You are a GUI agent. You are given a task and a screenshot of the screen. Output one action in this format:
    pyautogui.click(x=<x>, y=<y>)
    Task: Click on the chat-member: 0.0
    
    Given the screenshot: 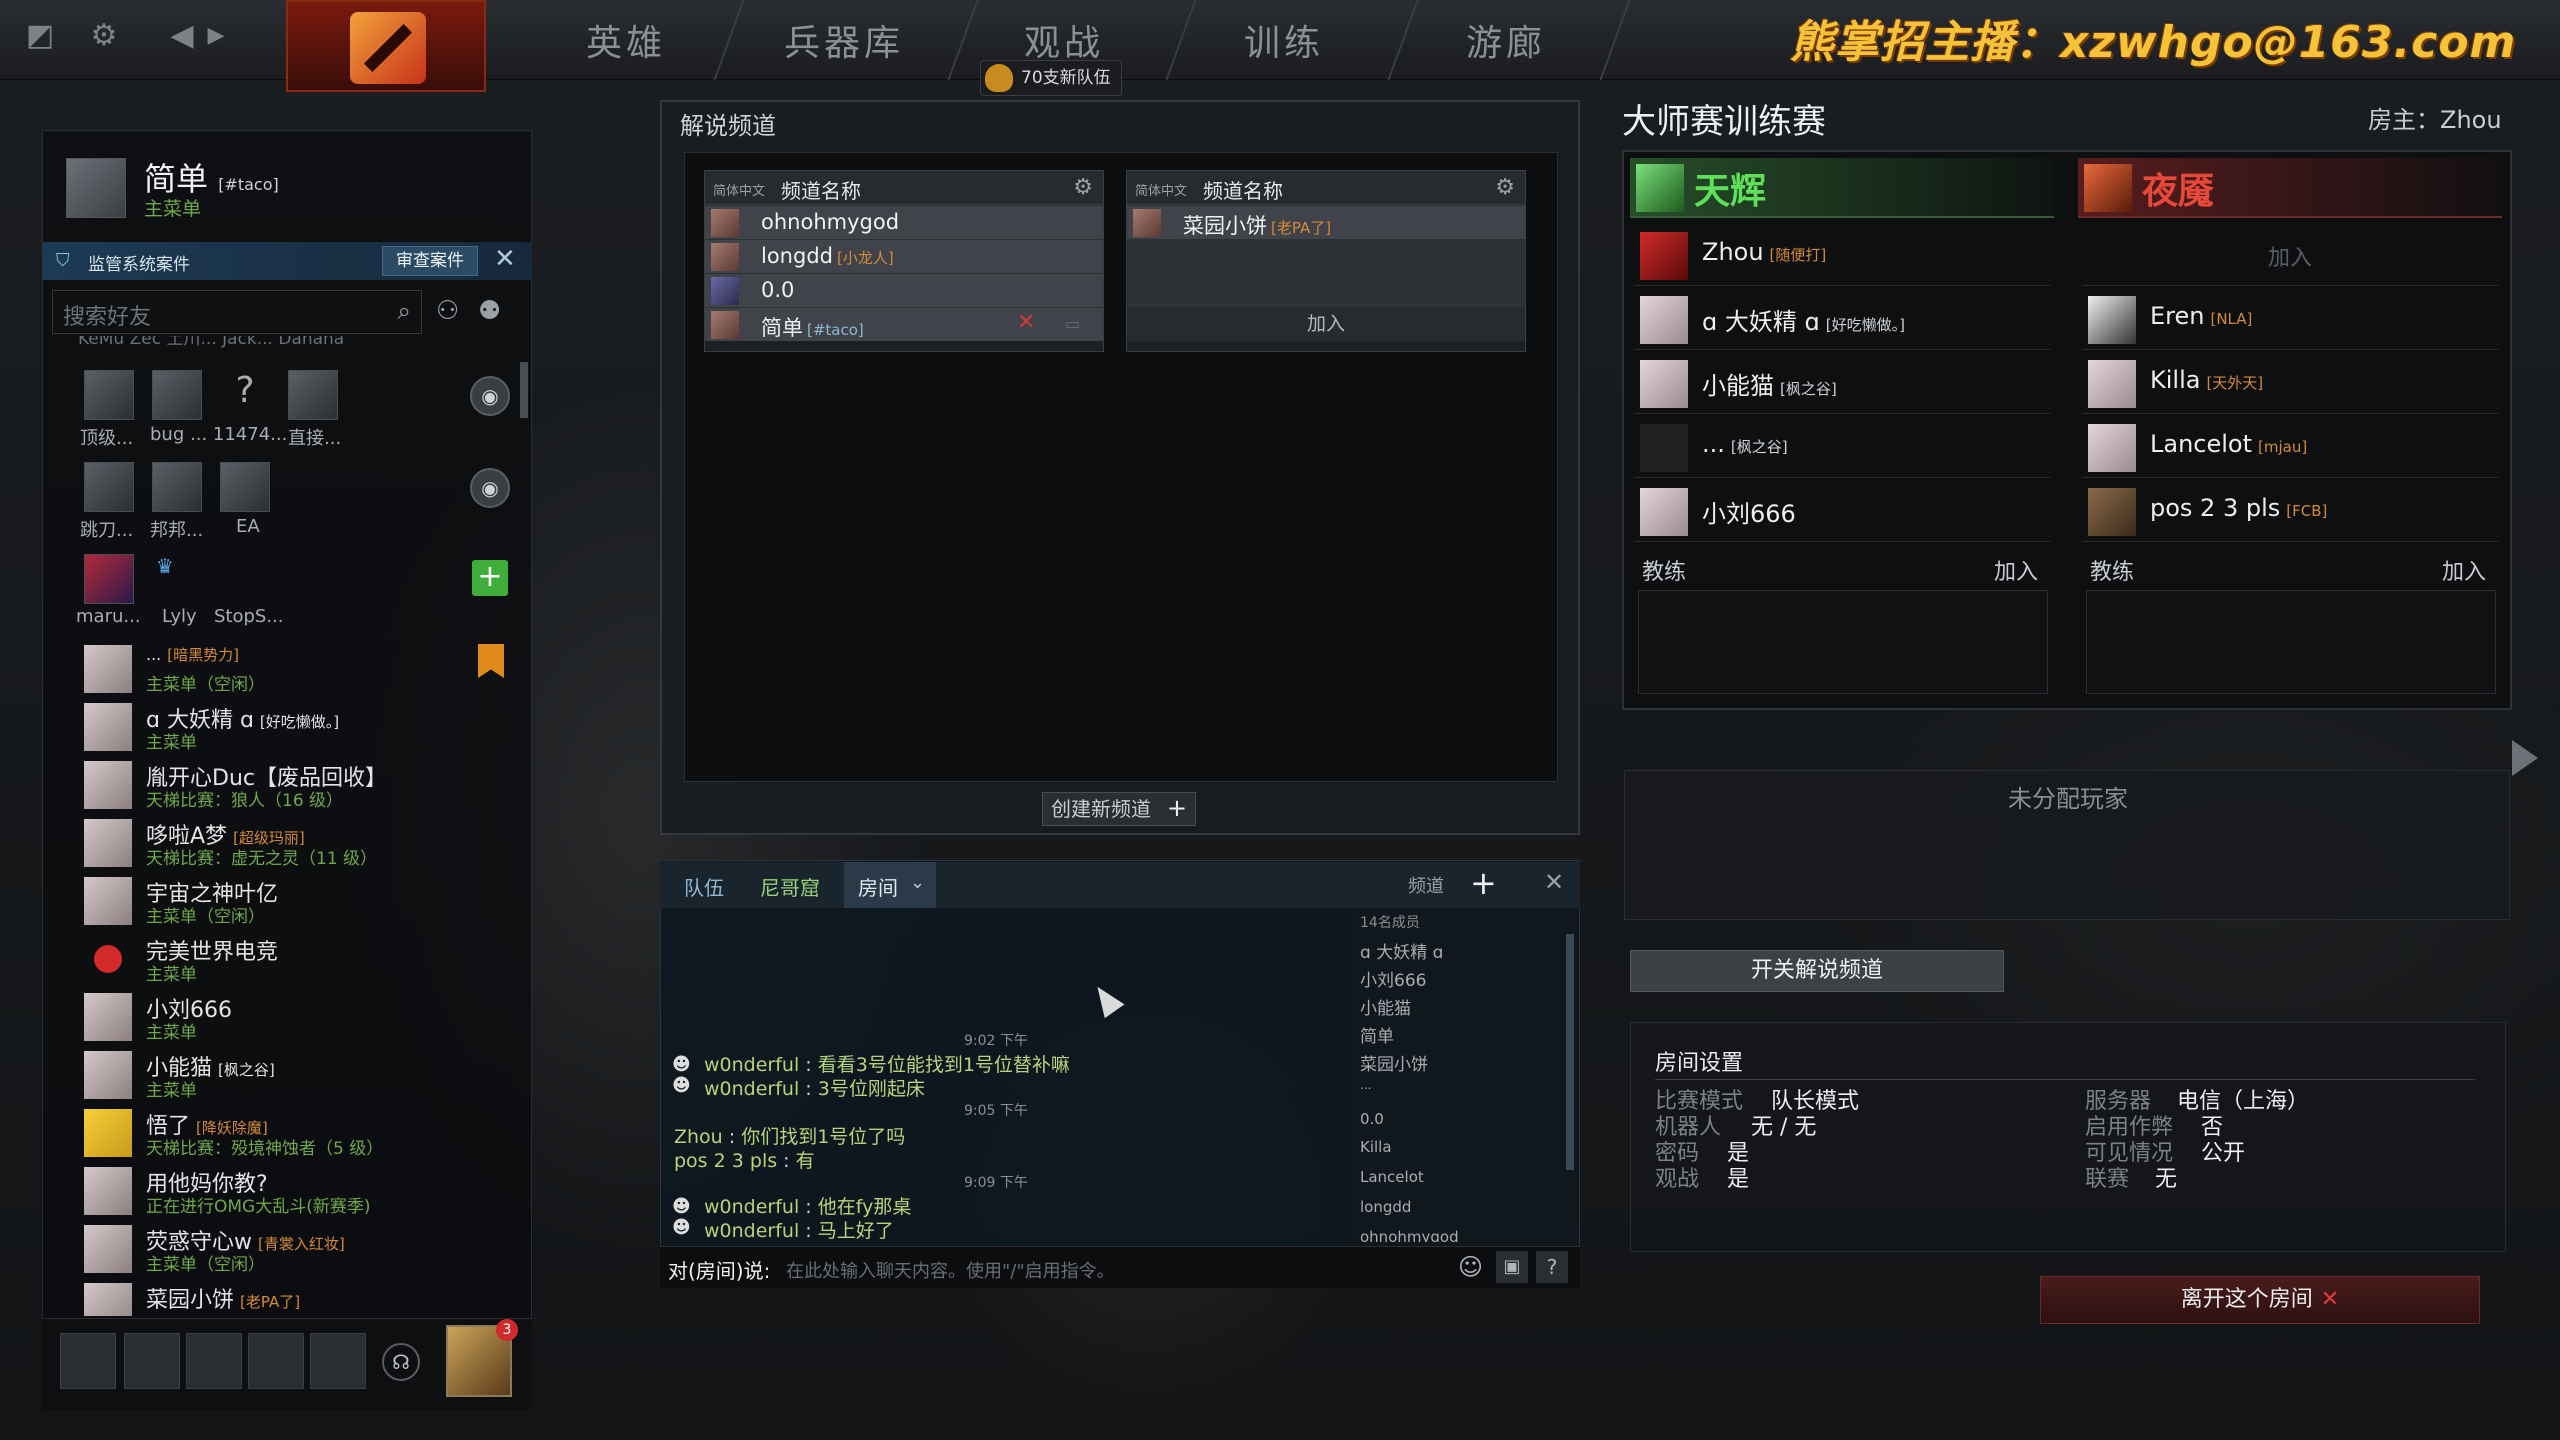 What is the action you would take?
    pyautogui.click(x=1372, y=1119)
    